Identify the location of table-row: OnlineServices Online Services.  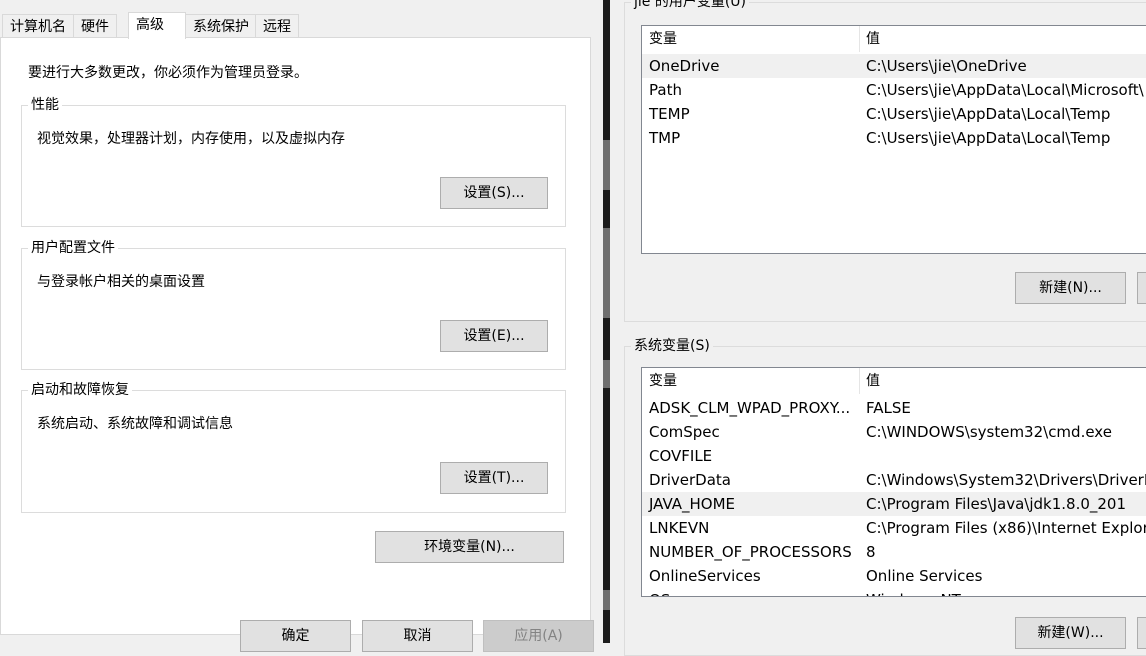
(894, 576).